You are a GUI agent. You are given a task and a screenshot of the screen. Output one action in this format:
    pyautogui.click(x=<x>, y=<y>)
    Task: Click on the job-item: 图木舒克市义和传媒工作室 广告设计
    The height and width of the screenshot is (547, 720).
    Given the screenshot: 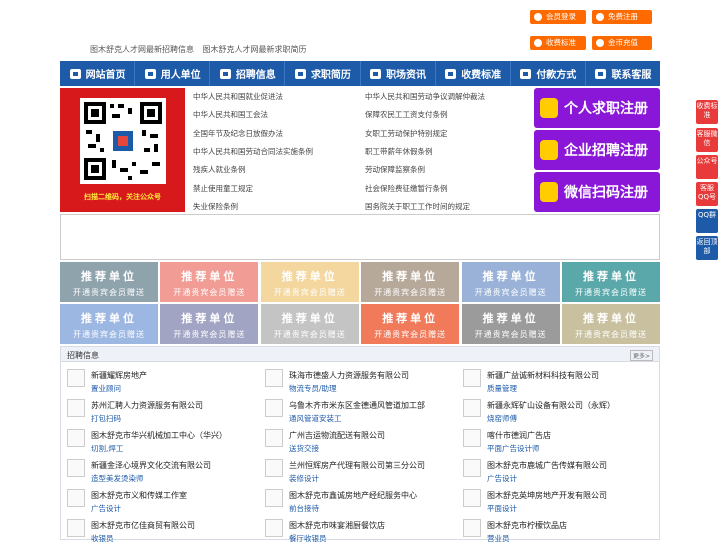 What is the action you would take?
    pyautogui.click(x=158, y=502)
    